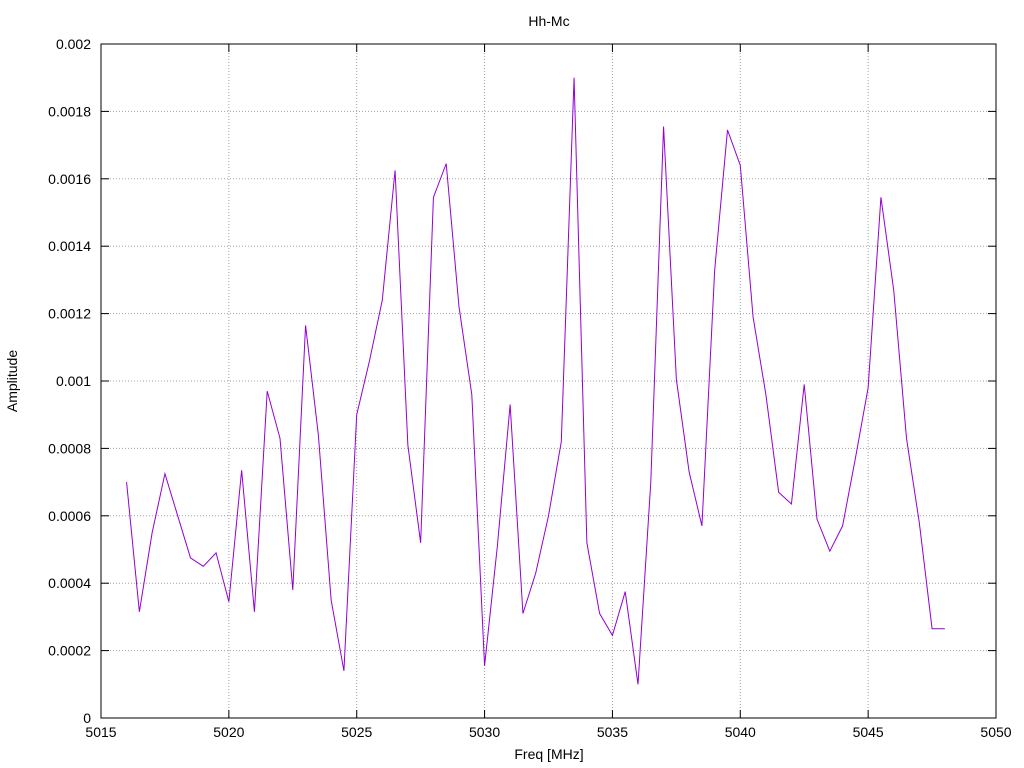  Describe the element at coordinates (69, 651) in the screenshot. I see `y-tick-label: 0.0002` at that location.